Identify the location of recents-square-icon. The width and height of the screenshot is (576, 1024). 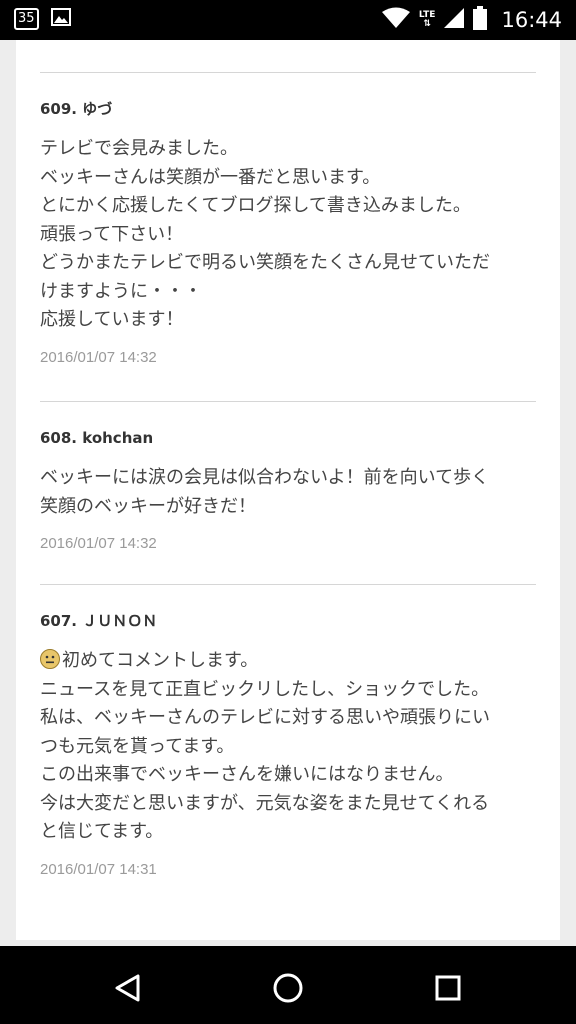
(448, 988).